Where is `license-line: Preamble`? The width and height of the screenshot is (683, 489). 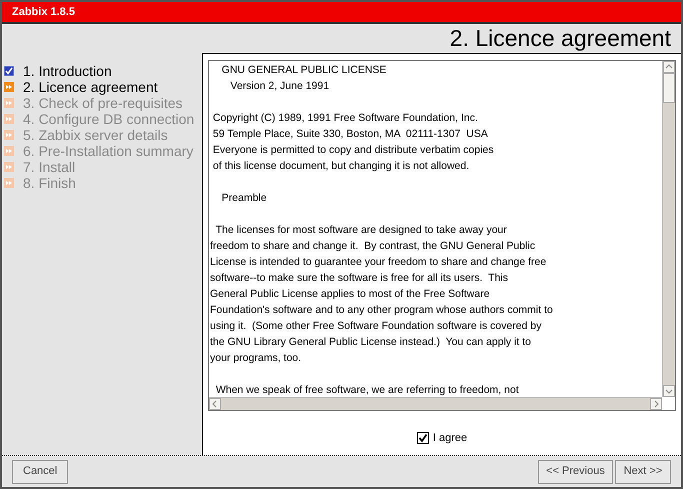 license-line: Preamble is located at coordinates (244, 198).